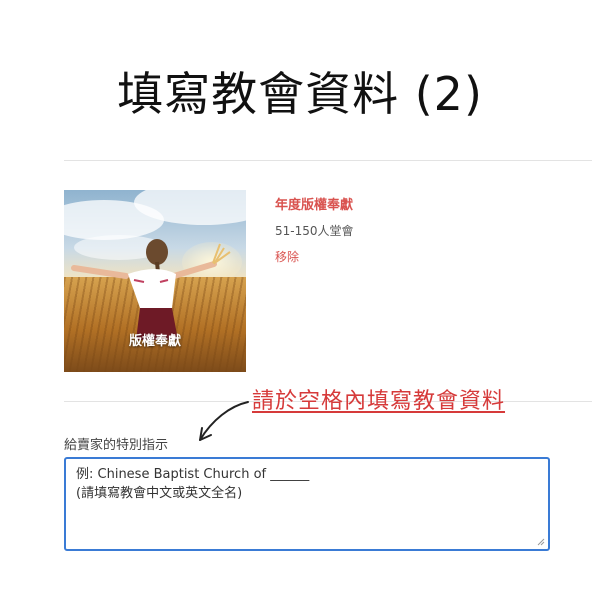 Image resolution: width=600 pixels, height=600 pixels. I want to click on resize-handle-icon, so click(540, 541).